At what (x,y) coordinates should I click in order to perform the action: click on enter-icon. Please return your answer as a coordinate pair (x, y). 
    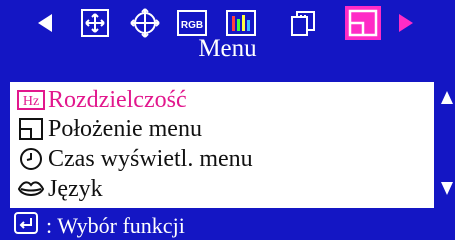
    Looking at the image, I should click on (26, 225).